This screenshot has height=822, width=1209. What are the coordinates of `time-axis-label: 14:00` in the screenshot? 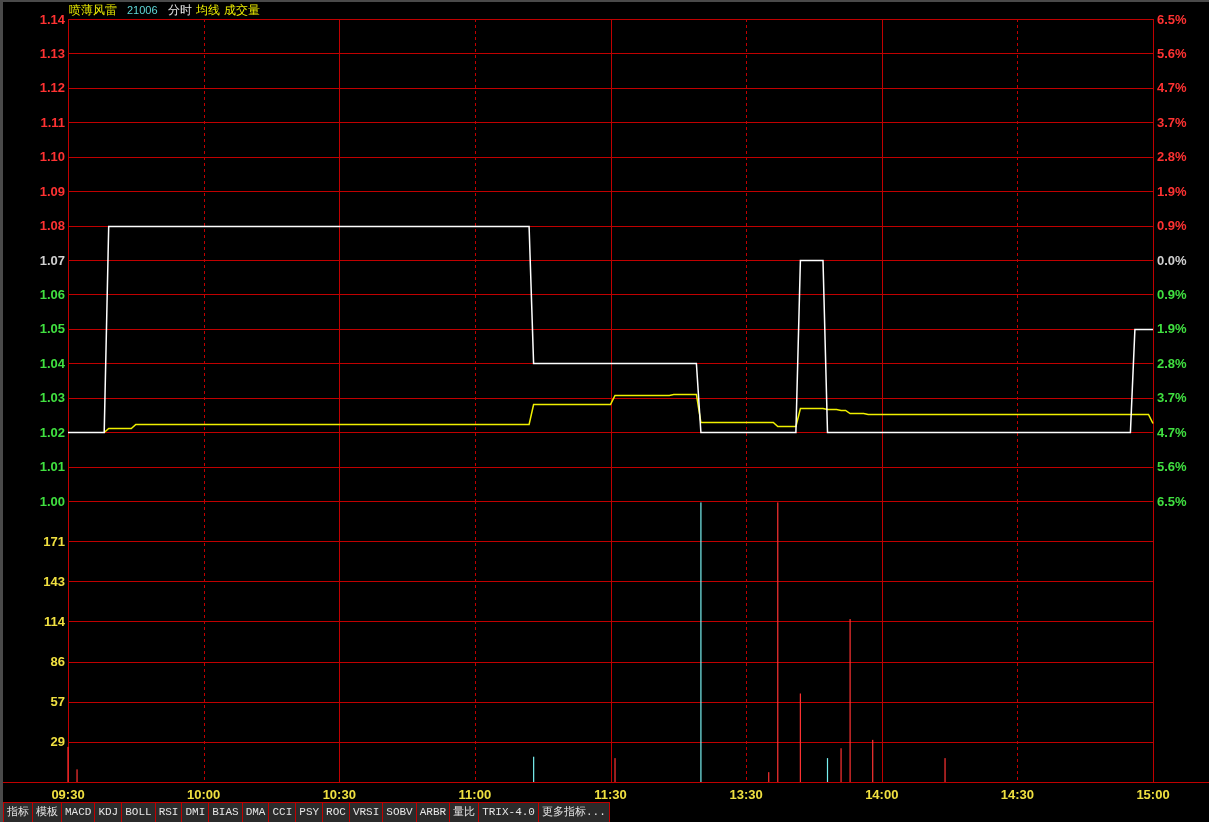 It's located at (882, 794).